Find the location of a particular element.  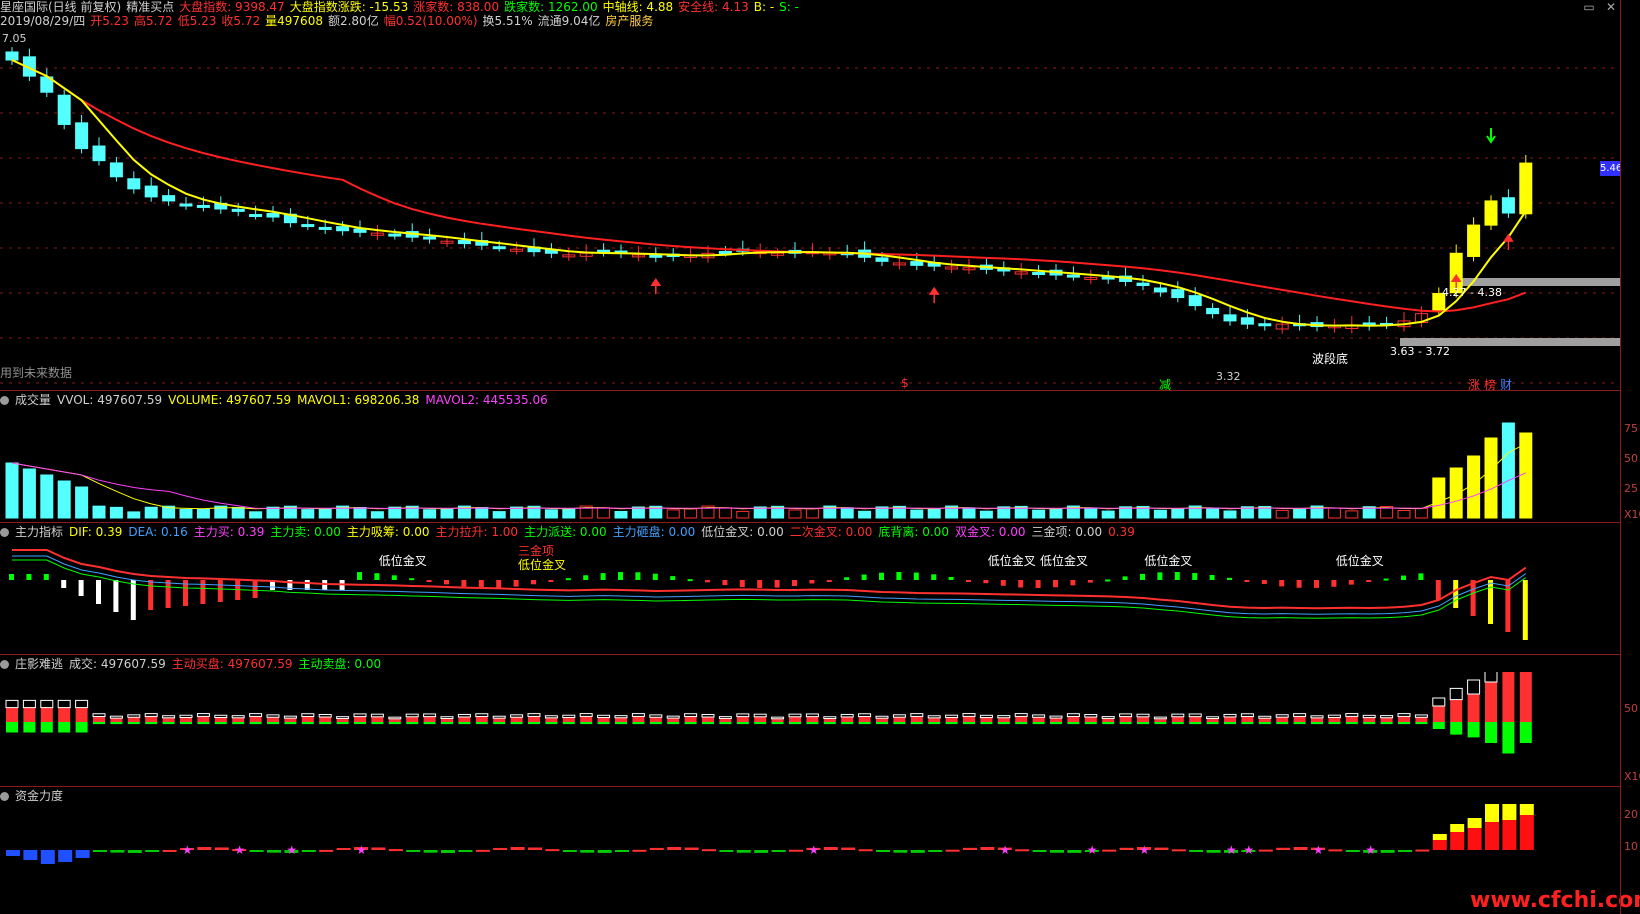

dealer-chart is located at coordinates (810, 729).